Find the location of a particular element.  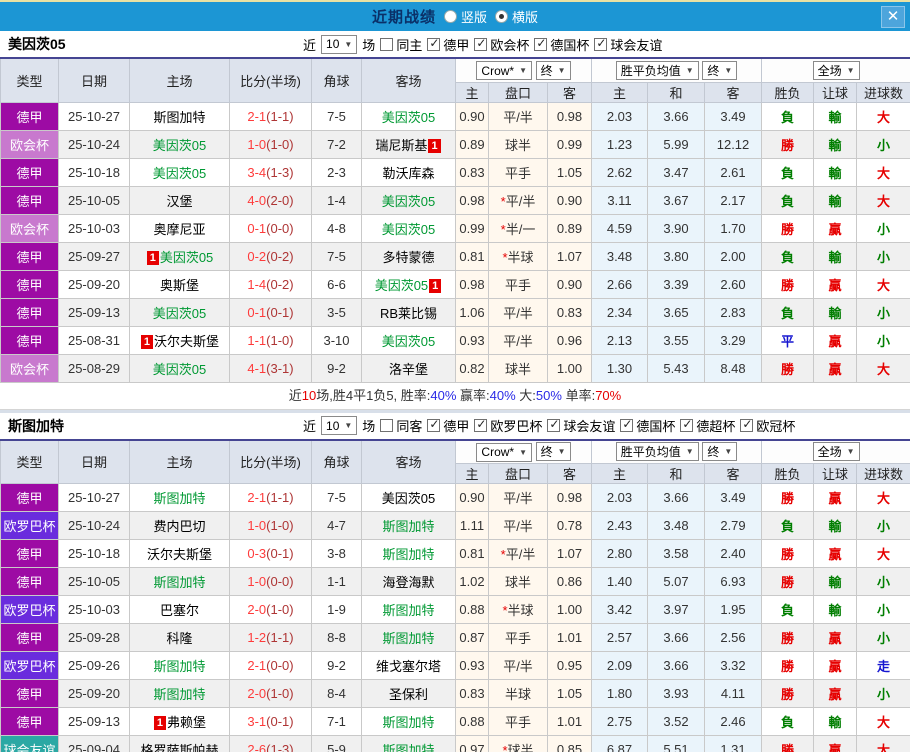

europe-away-odds: 2.17 is located at coordinates (733, 200).